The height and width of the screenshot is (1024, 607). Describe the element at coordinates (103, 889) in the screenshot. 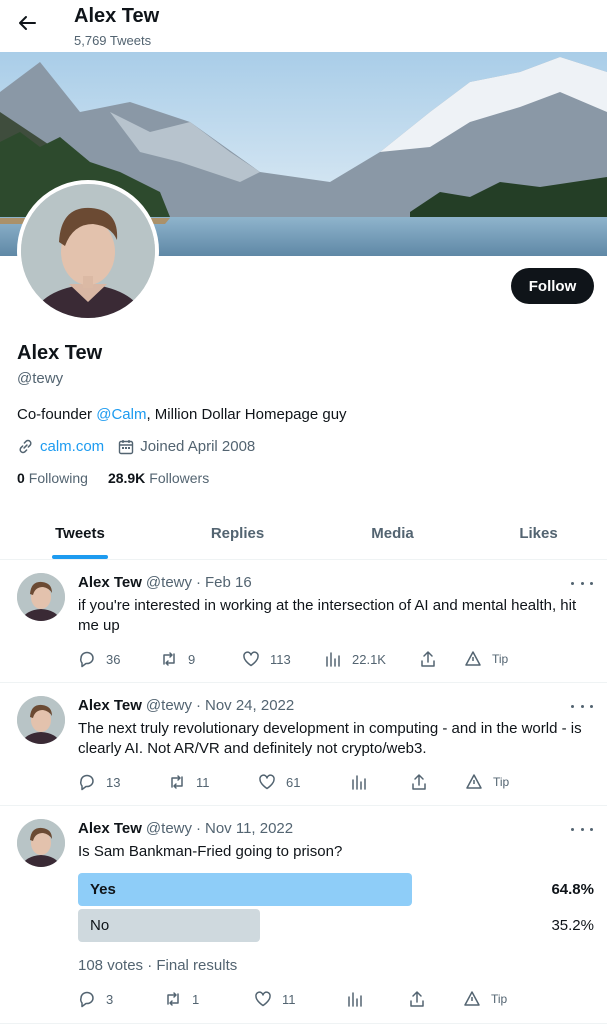

I see `poll-option-label: Yes` at that location.